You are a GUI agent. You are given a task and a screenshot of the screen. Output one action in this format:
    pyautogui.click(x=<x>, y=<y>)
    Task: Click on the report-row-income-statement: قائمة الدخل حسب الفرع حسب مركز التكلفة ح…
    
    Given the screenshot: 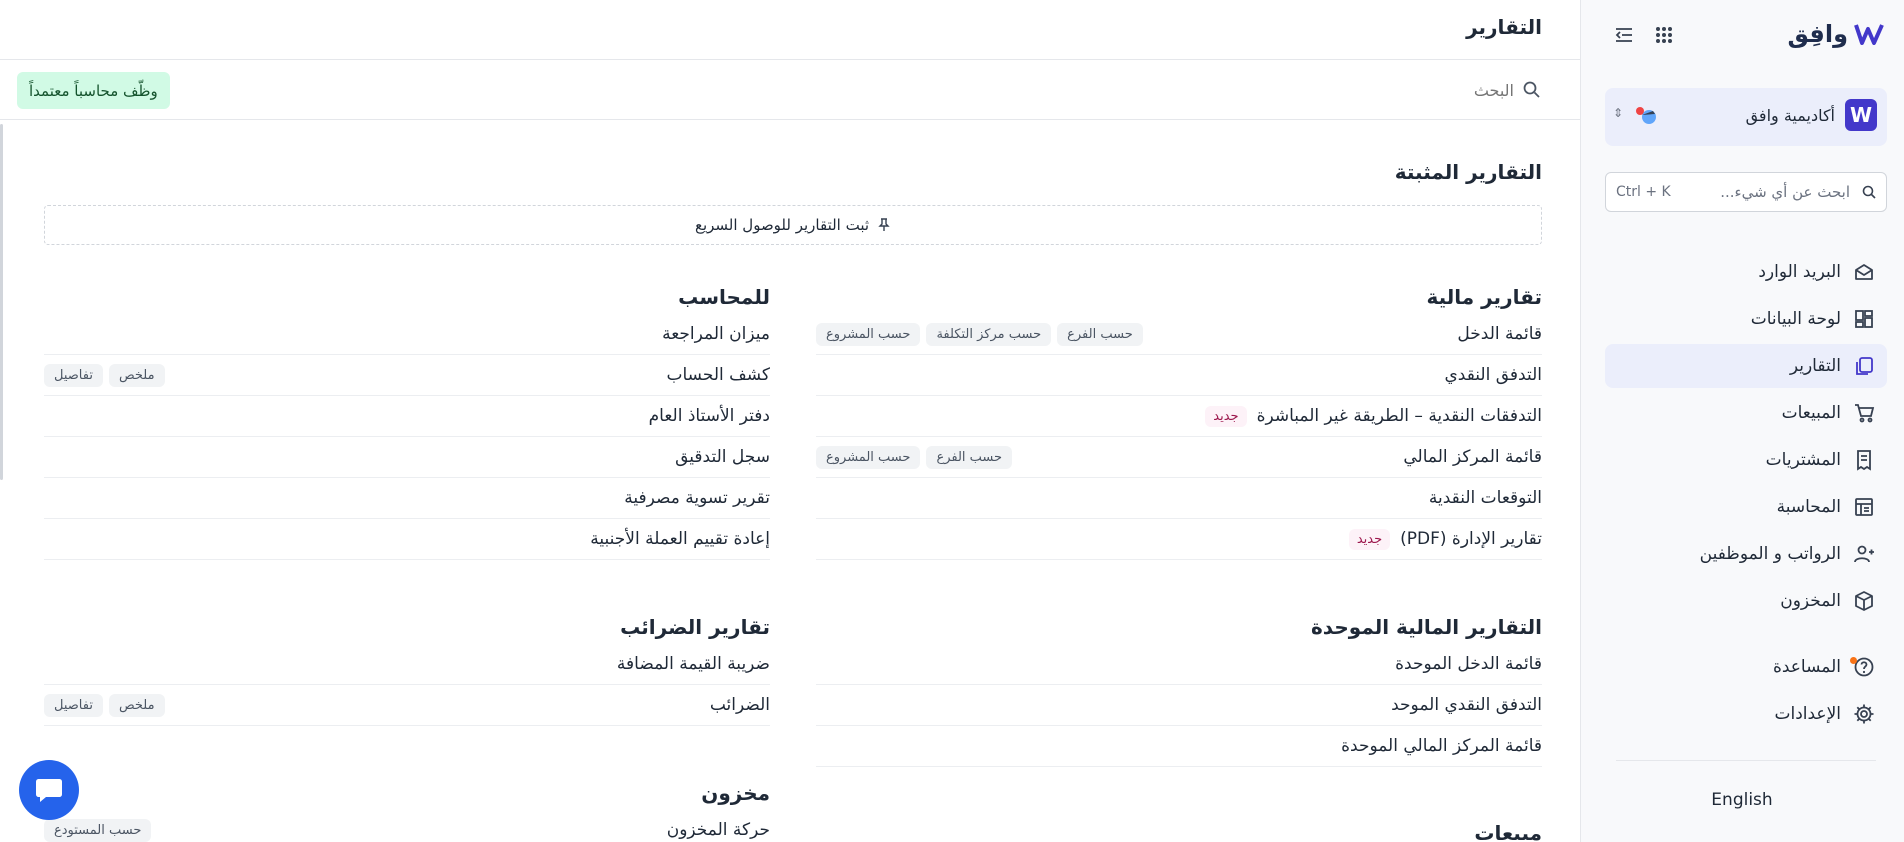 What is the action you would take?
    pyautogui.click(x=1179, y=334)
    